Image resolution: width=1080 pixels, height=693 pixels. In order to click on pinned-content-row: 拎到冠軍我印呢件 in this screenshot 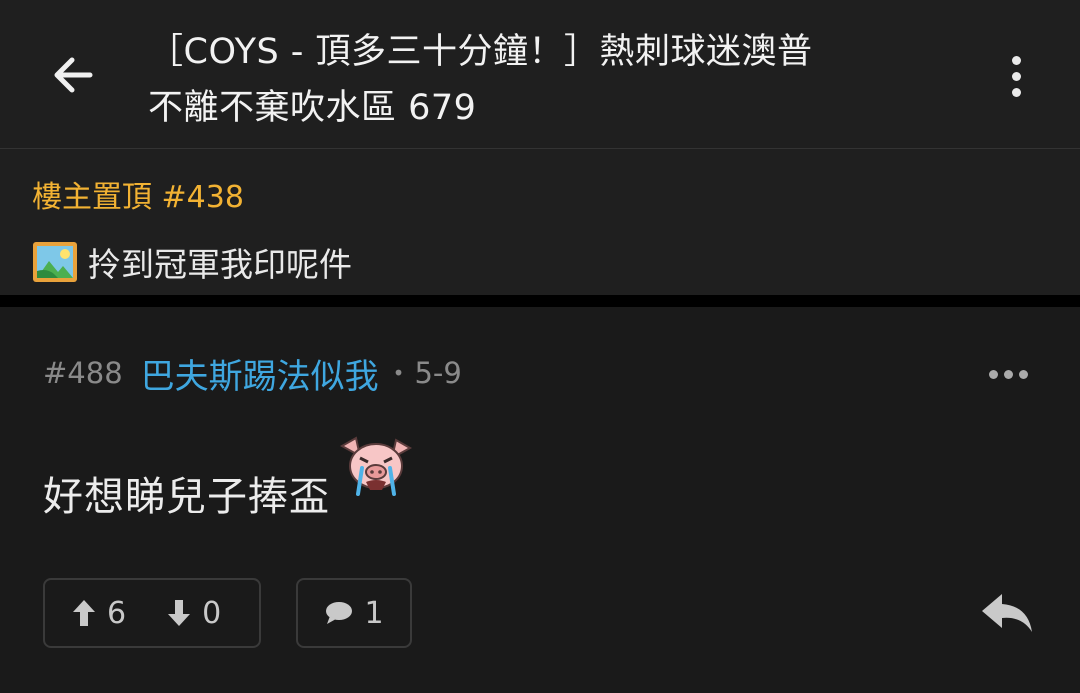, I will do `click(192, 262)`.